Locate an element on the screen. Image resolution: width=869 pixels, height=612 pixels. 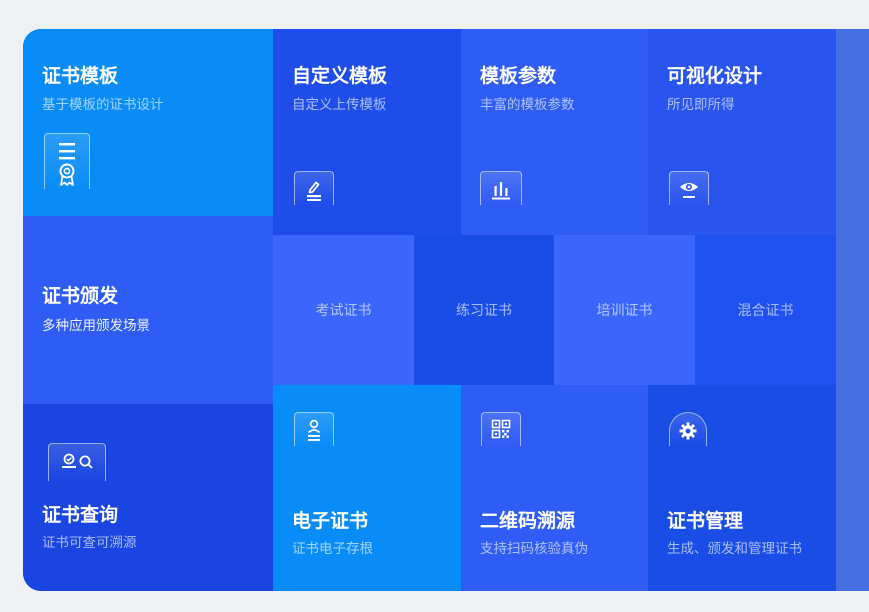
gear-icon is located at coordinates (688, 429).